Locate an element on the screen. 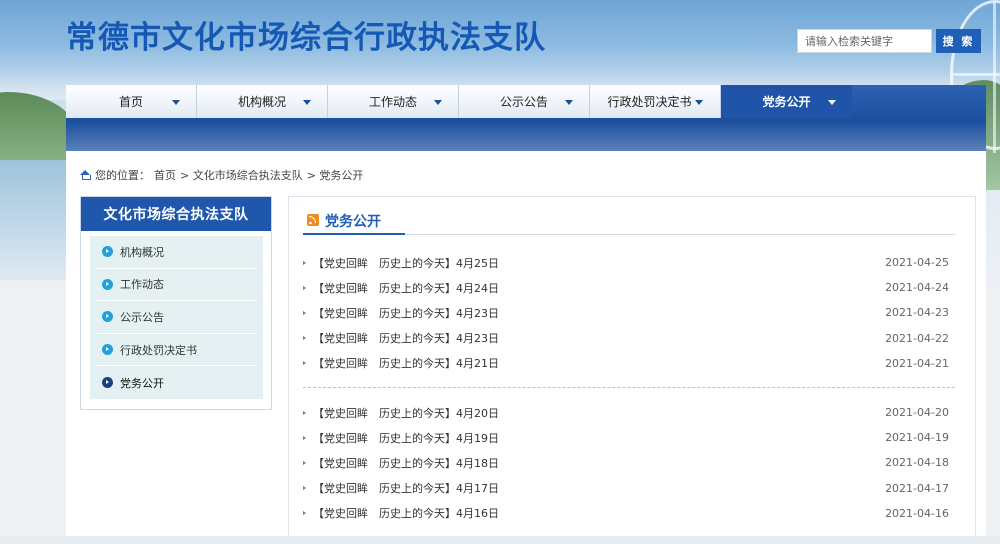  sidebar-item-party-affairs: 党务公开 is located at coordinates (176, 382).